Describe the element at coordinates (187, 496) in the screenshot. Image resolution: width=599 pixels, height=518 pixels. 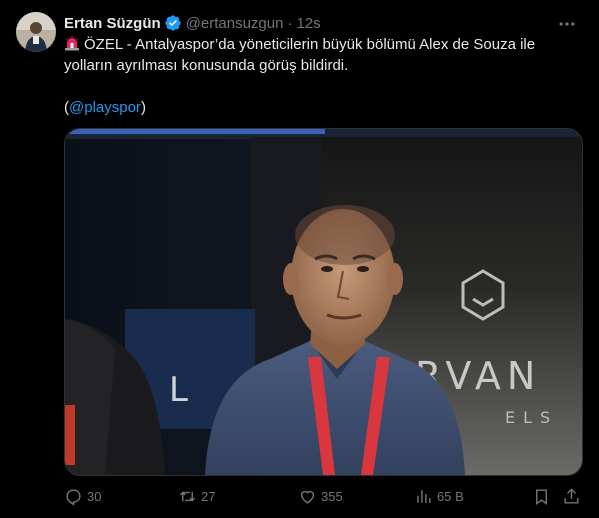
I see `repost-icon` at that location.